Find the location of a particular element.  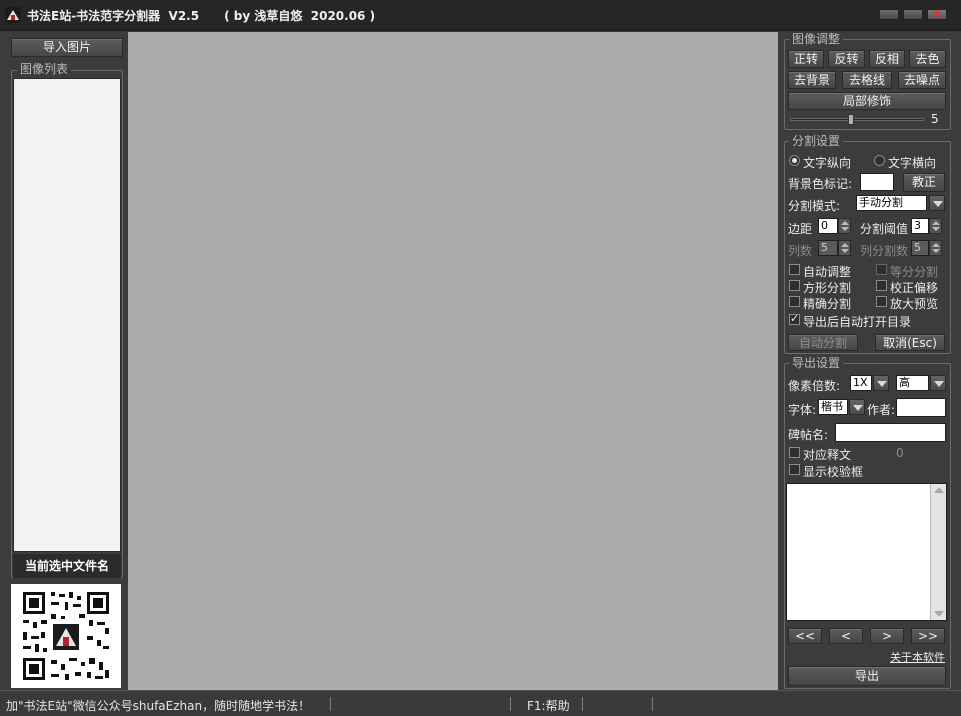

import-image-button: 导入图片 is located at coordinates (67, 47).